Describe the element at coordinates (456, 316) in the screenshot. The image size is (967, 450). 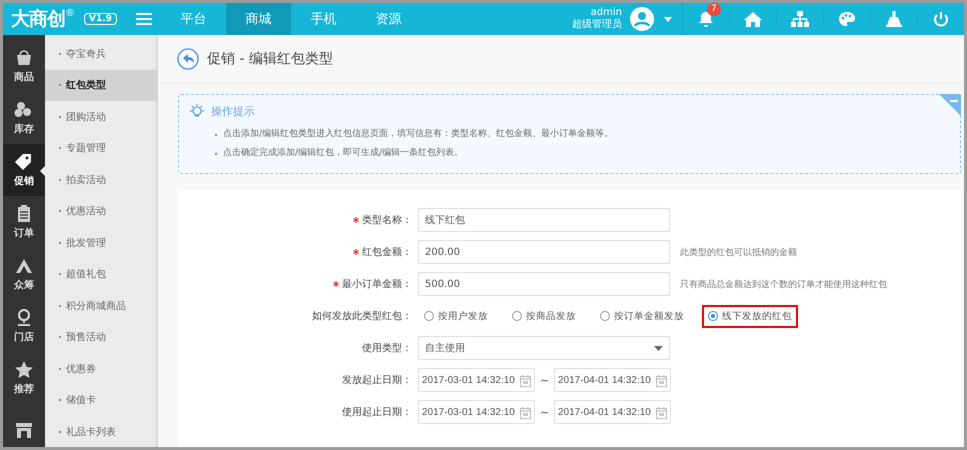
I see `radio-option: 按用户发放` at that location.